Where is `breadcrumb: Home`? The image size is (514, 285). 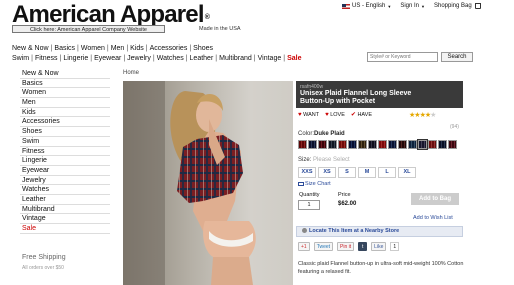
breadcrumb: Home is located at coordinates (131, 73).